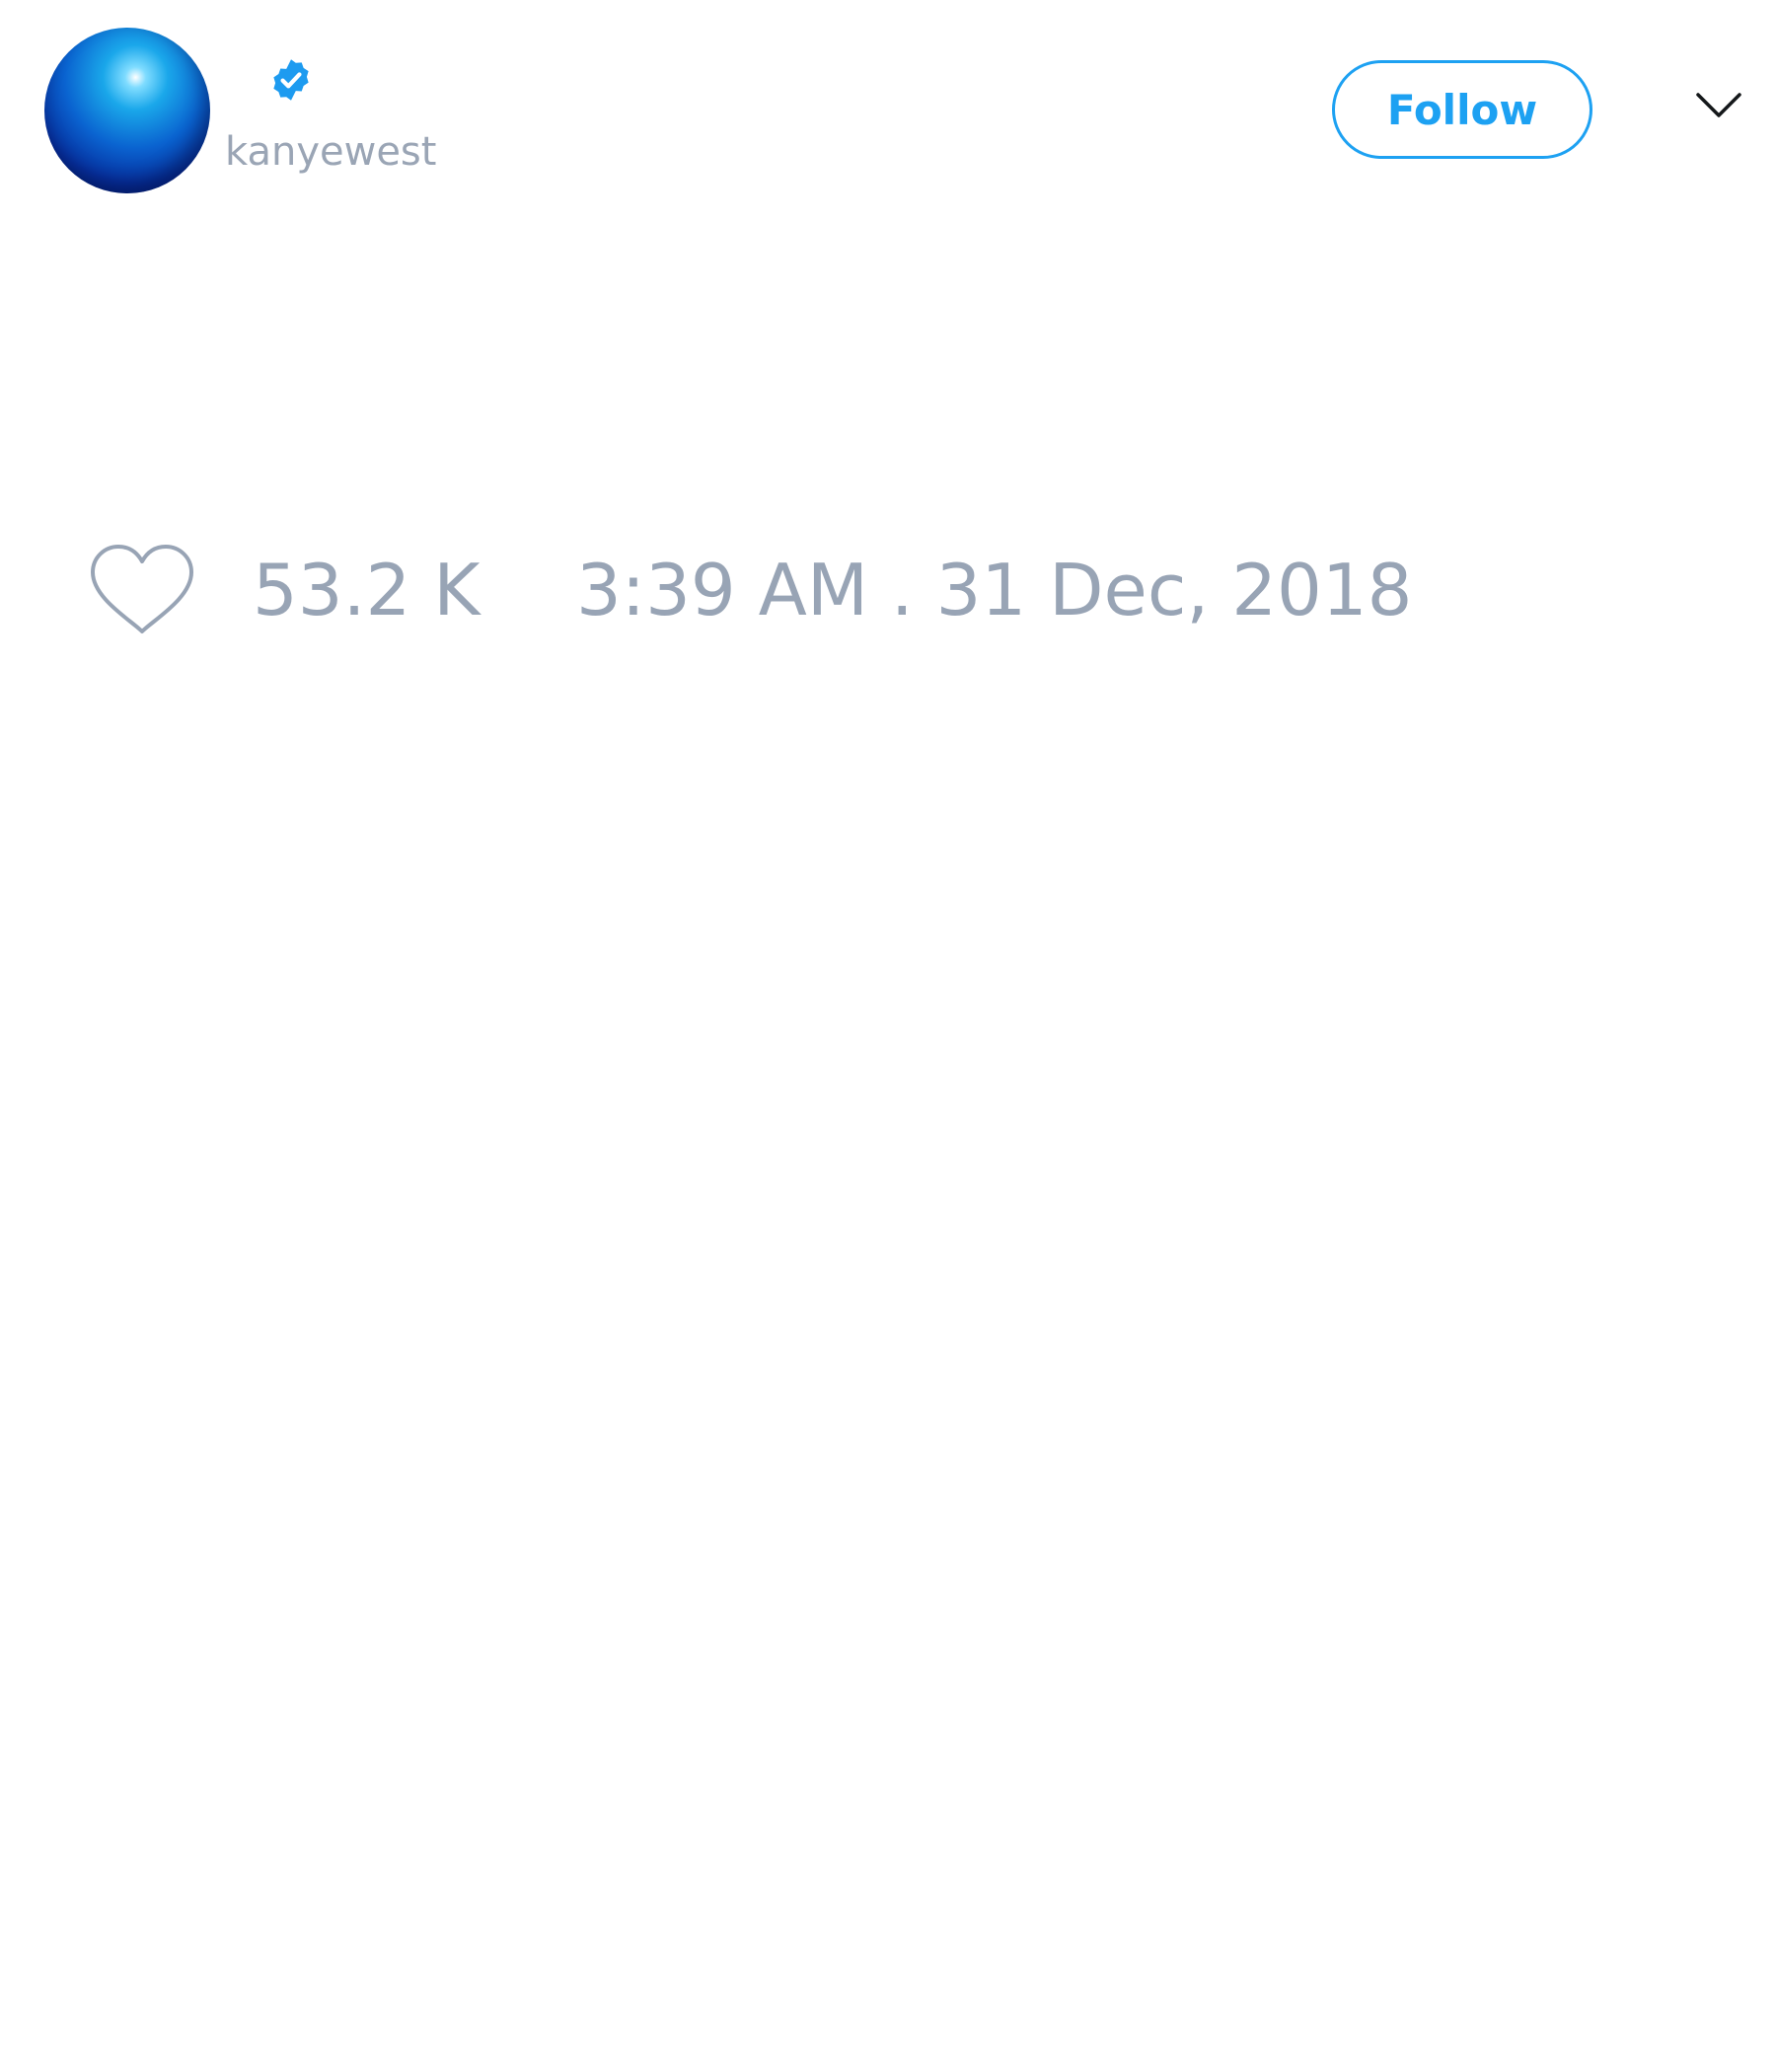 This screenshot has height=2072, width=1776. I want to click on avatar, so click(127, 111).